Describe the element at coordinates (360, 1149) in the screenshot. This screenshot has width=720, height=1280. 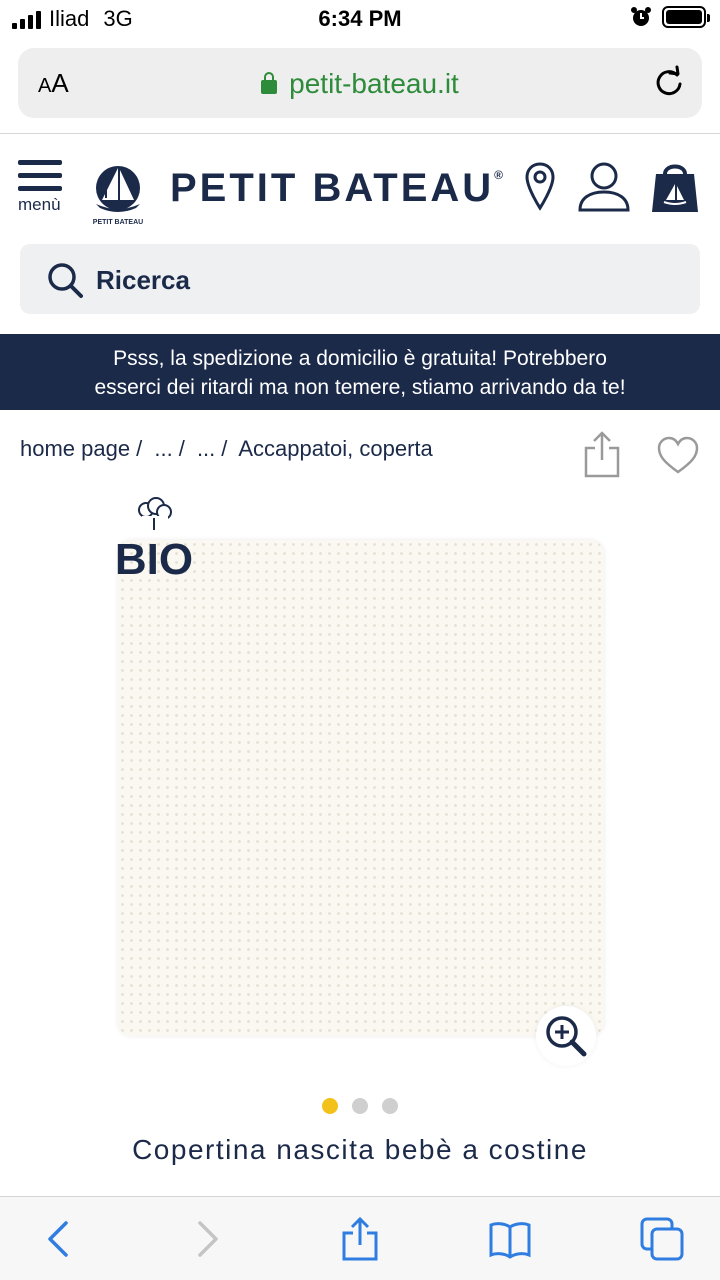
I see `product-title: Copertina nascita bebè a costine` at that location.